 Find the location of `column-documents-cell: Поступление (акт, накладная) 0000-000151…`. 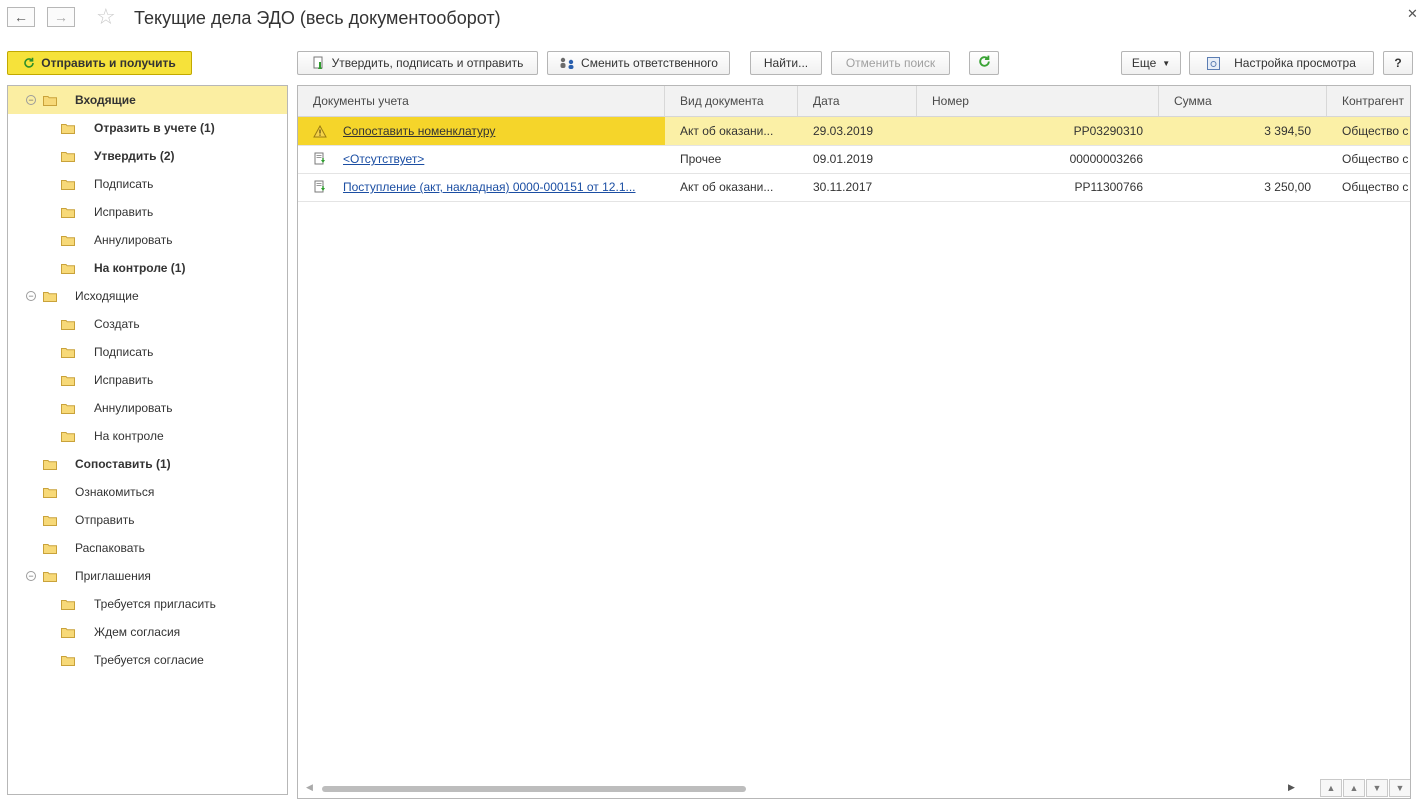

column-documents-cell: Поступление (акт, накладная) 0000-000151… is located at coordinates (481, 187).